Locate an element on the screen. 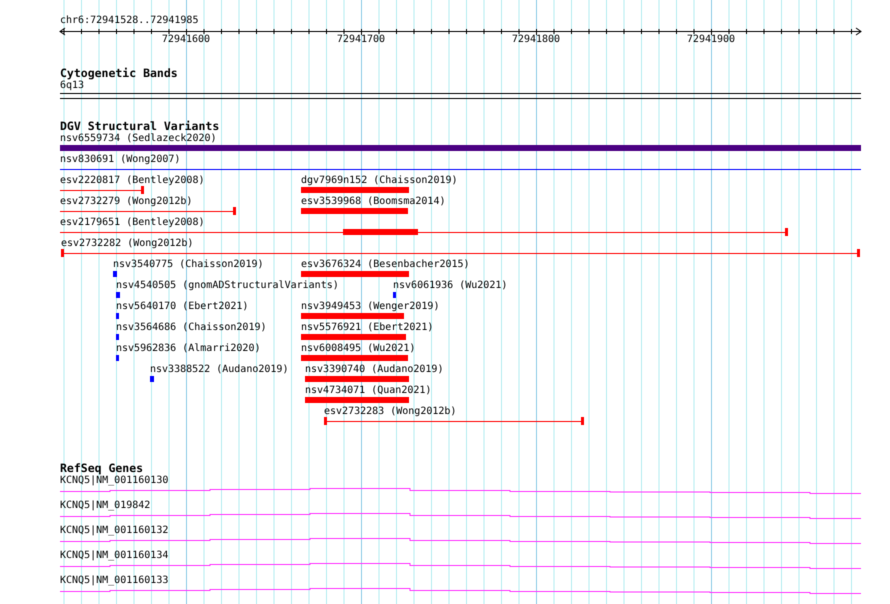 The height and width of the screenshot is (604, 890). variant-label: nsv6061936 (Wu2021) is located at coordinates (450, 286).